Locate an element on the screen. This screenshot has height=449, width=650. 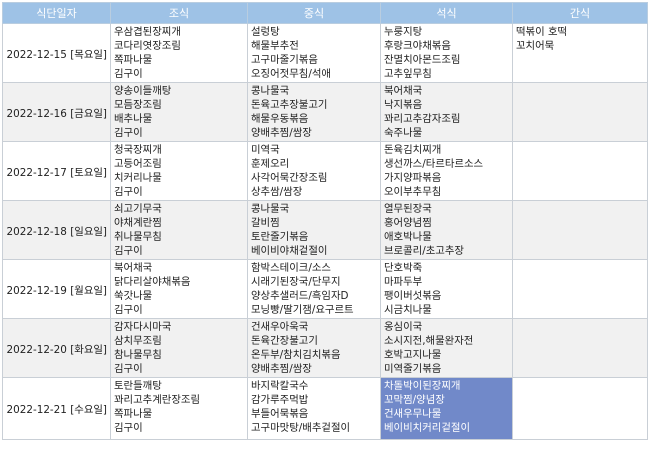
header-snack: 간식 is located at coordinates (580, 13).